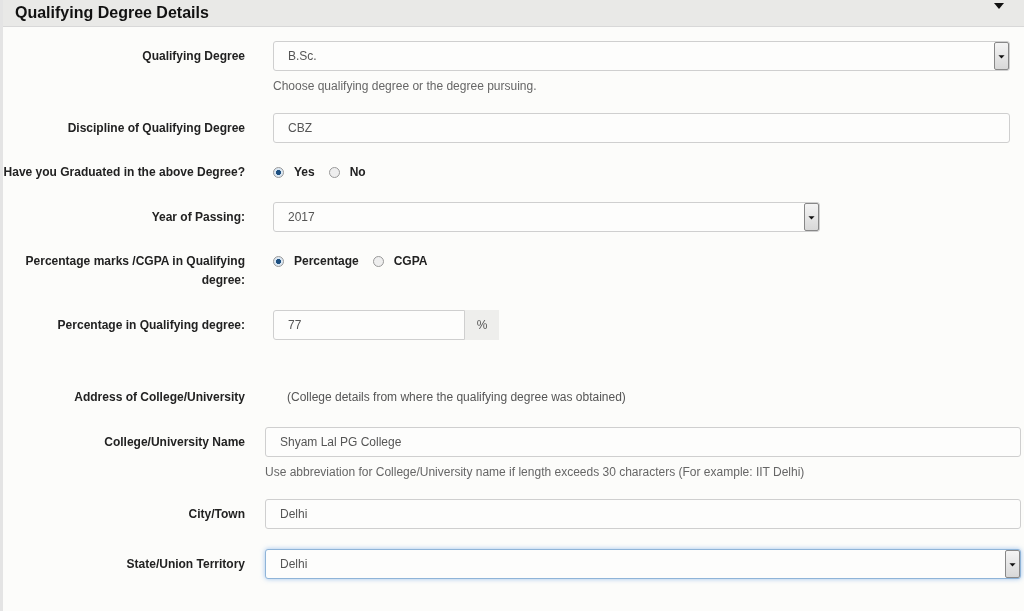  I want to click on field-label: Discipline of Qualifying Degree, so click(155, 128).